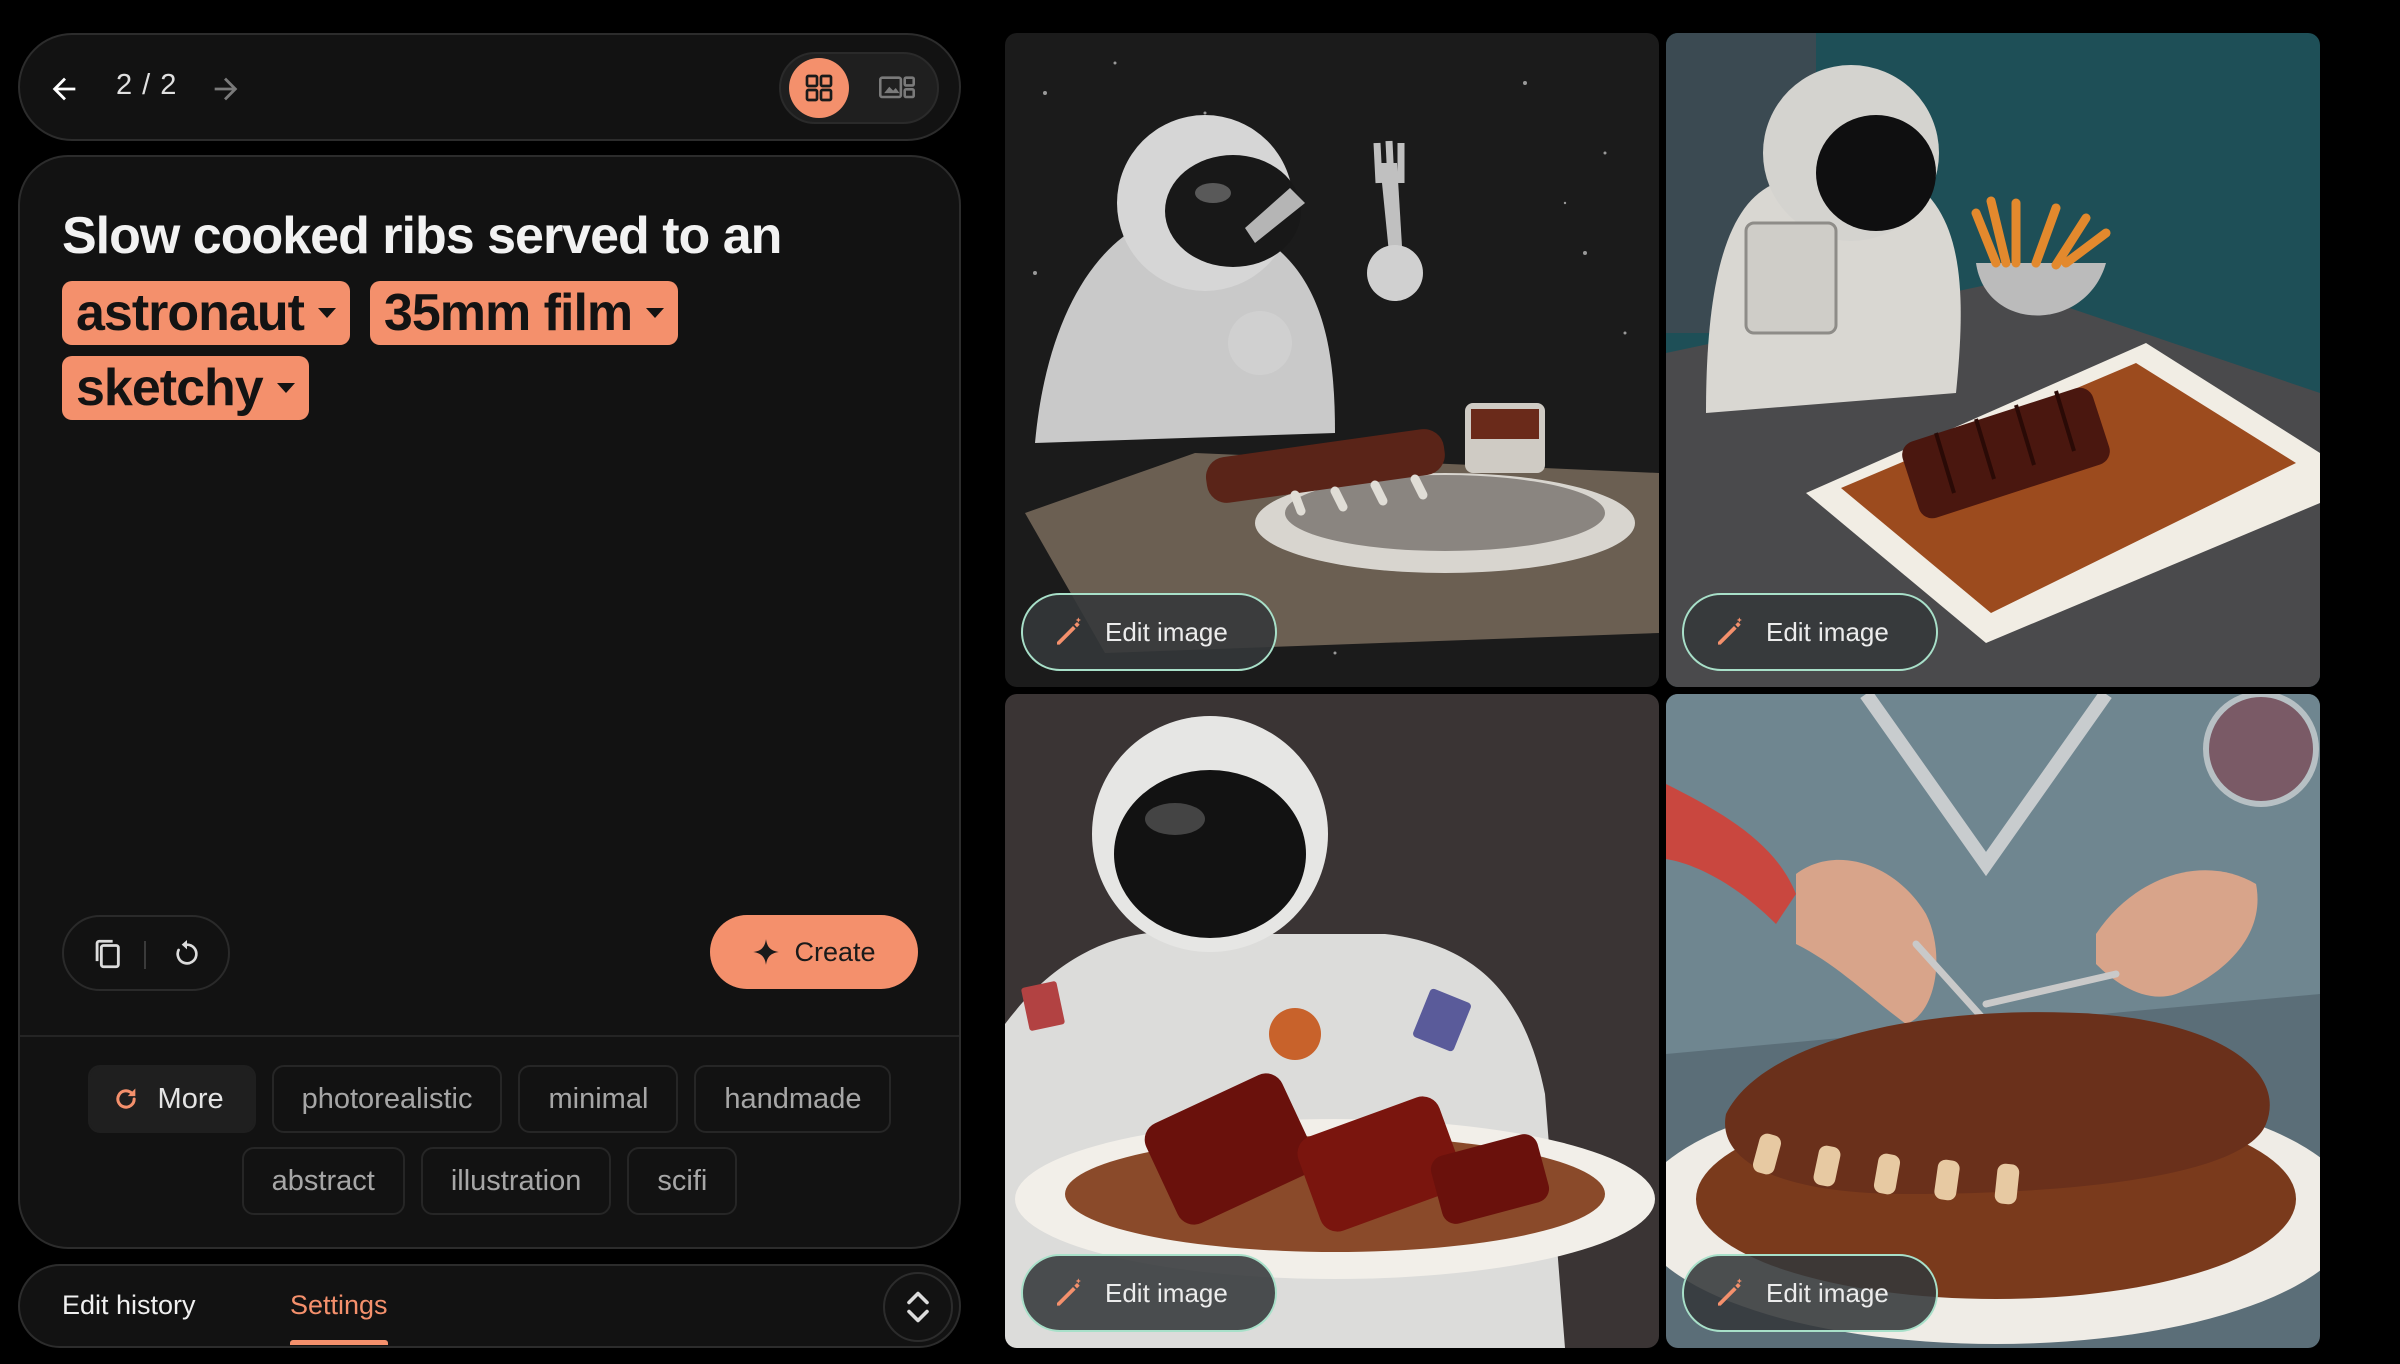 The width and height of the screenshot is (2400, 1364). I want to click on suggestion-chip: illustration, so click(516, 1181).